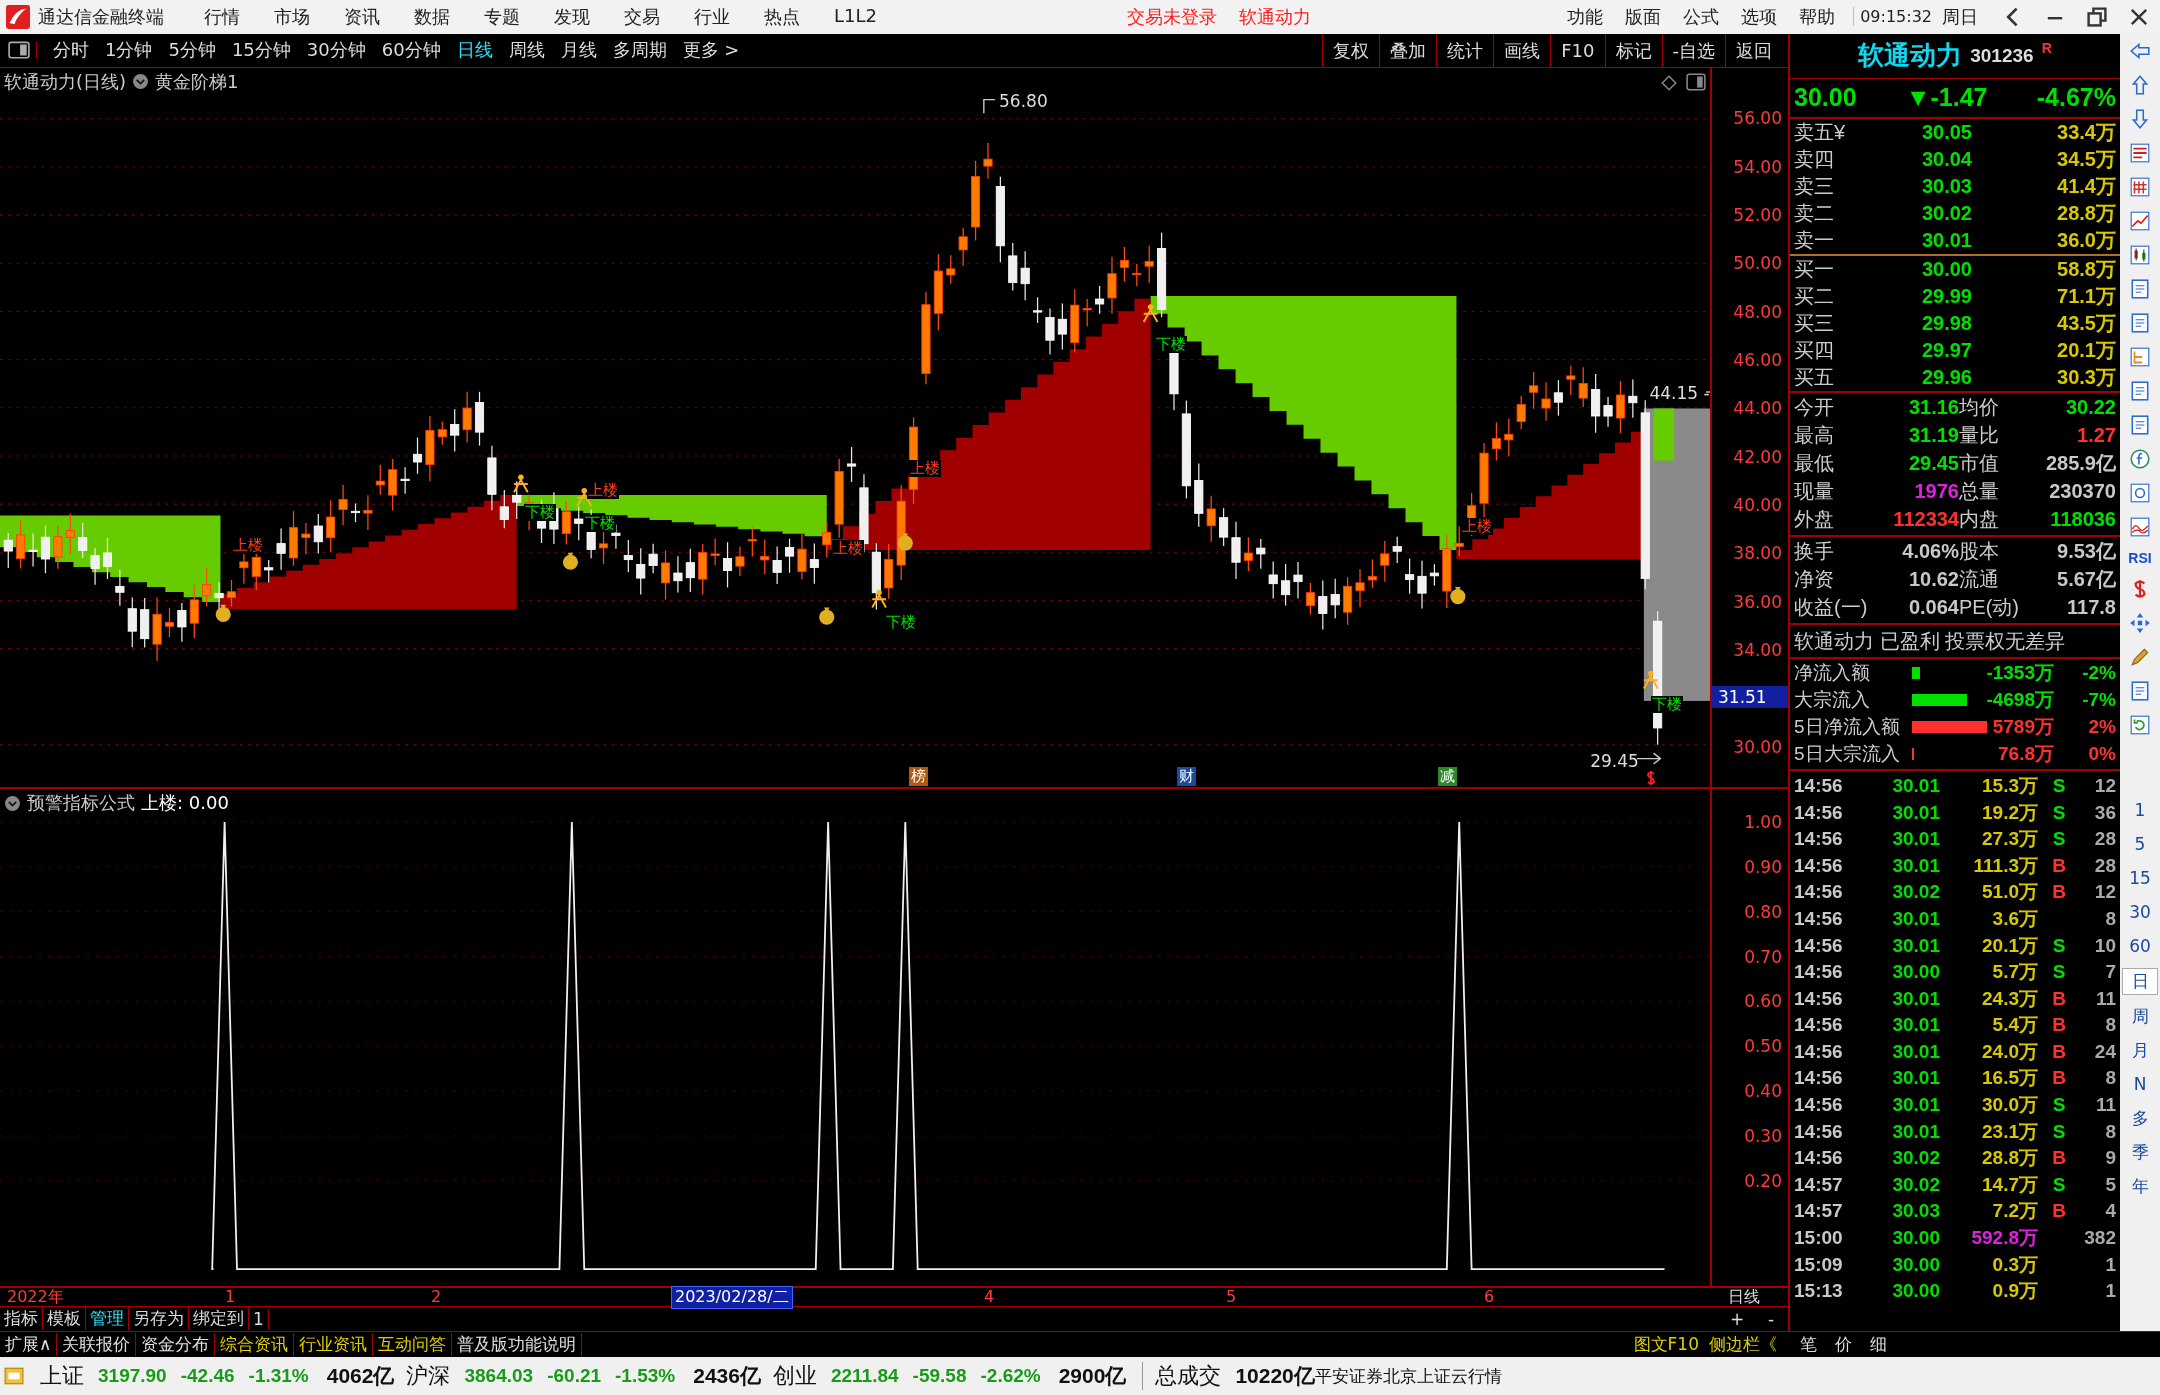 Image resolution: width=2160 pixels, height=1395 pixels. Describe the element at coordinates (219, 1319) in the screenshot. I see `formula-tab: 绑定到` at that location.